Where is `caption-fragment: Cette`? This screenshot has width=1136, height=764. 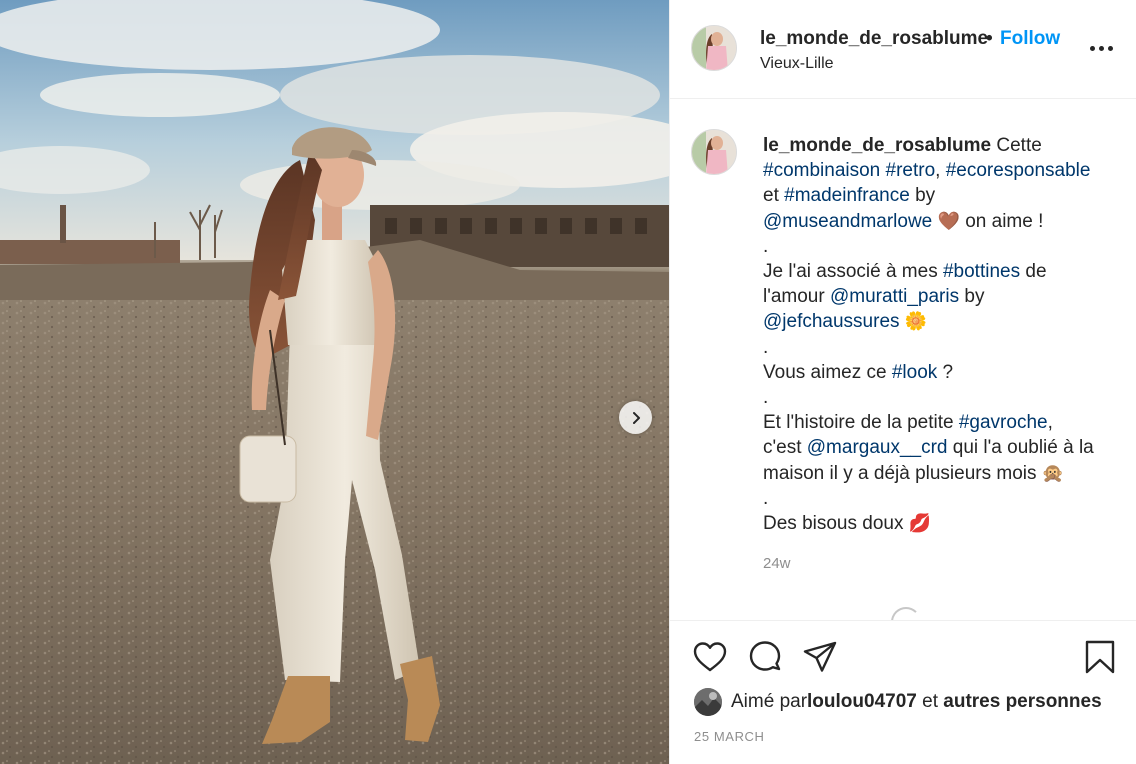
caption-fragment: Cette is located at coordinates (1019, 145).